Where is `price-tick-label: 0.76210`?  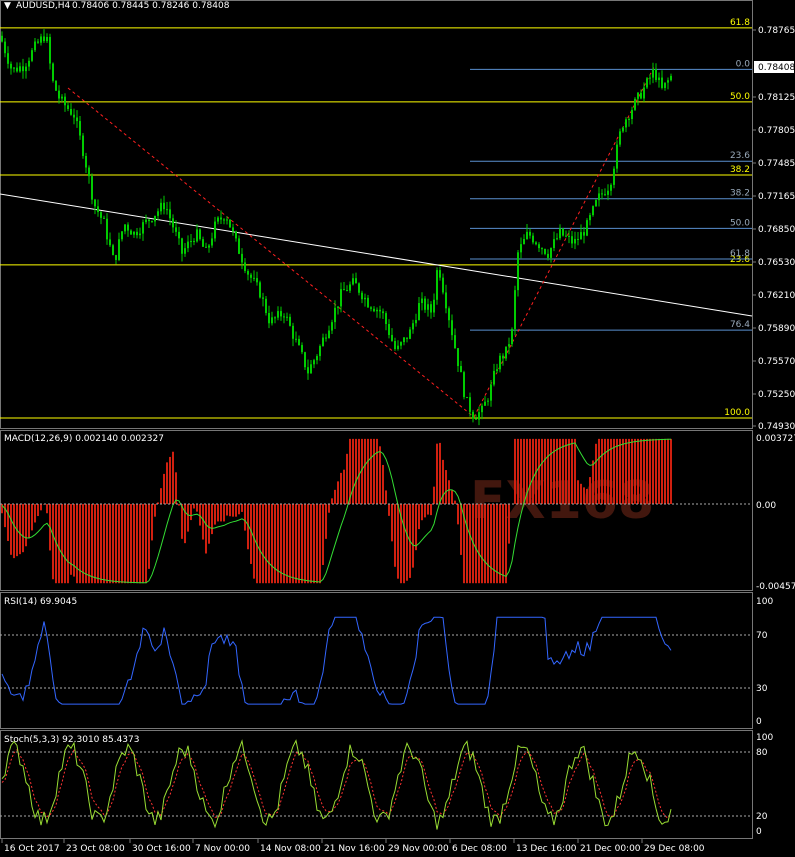 price-tick-label: 0.76210 is located at coordinates (776, 296).